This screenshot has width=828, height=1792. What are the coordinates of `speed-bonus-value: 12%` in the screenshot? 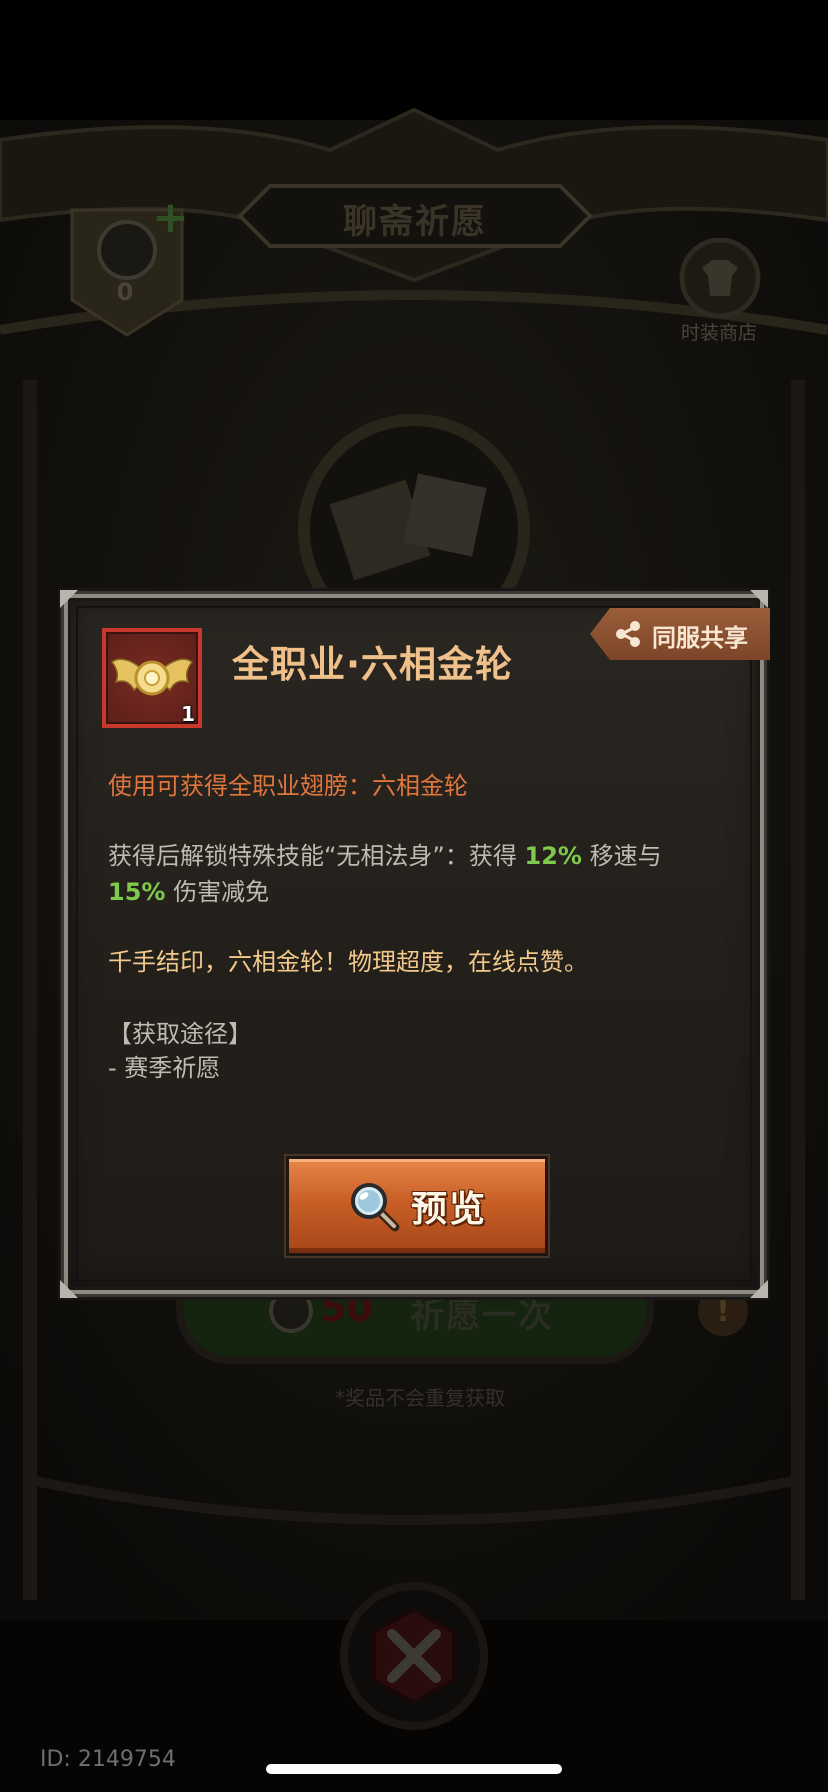 It's located at (553, 856).